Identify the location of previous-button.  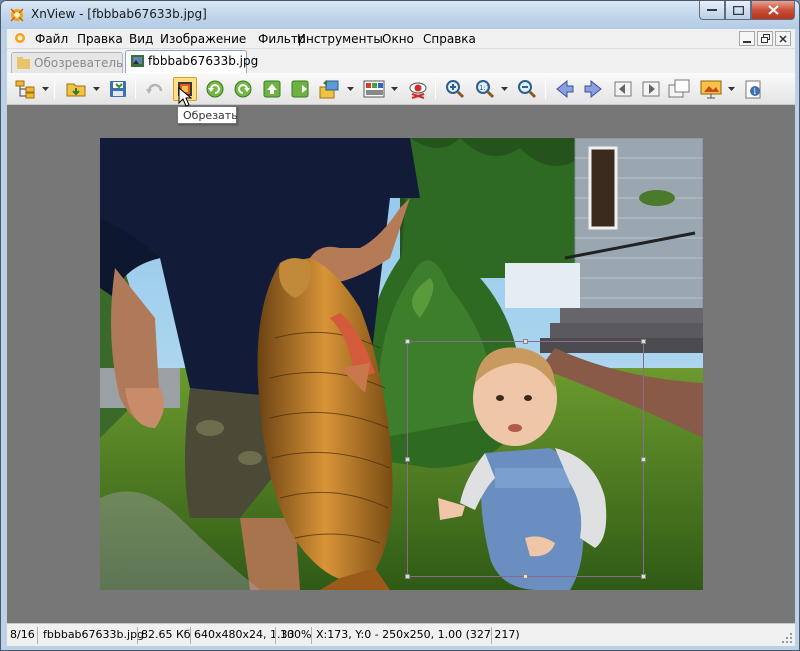
(565, 89).